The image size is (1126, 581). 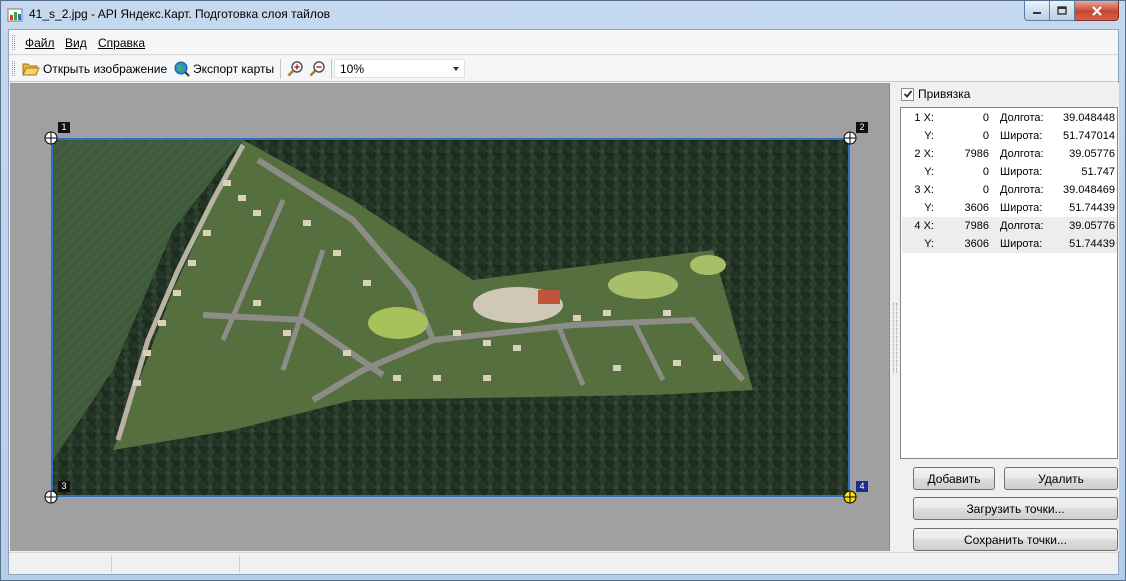 I want to click on menu-file: Файл, so click(x=40, y=43).